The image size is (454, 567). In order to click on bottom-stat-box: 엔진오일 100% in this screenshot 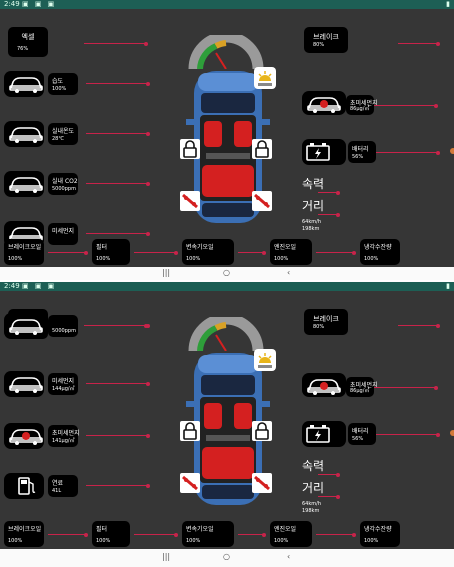, I will do `click(291, 534)`.